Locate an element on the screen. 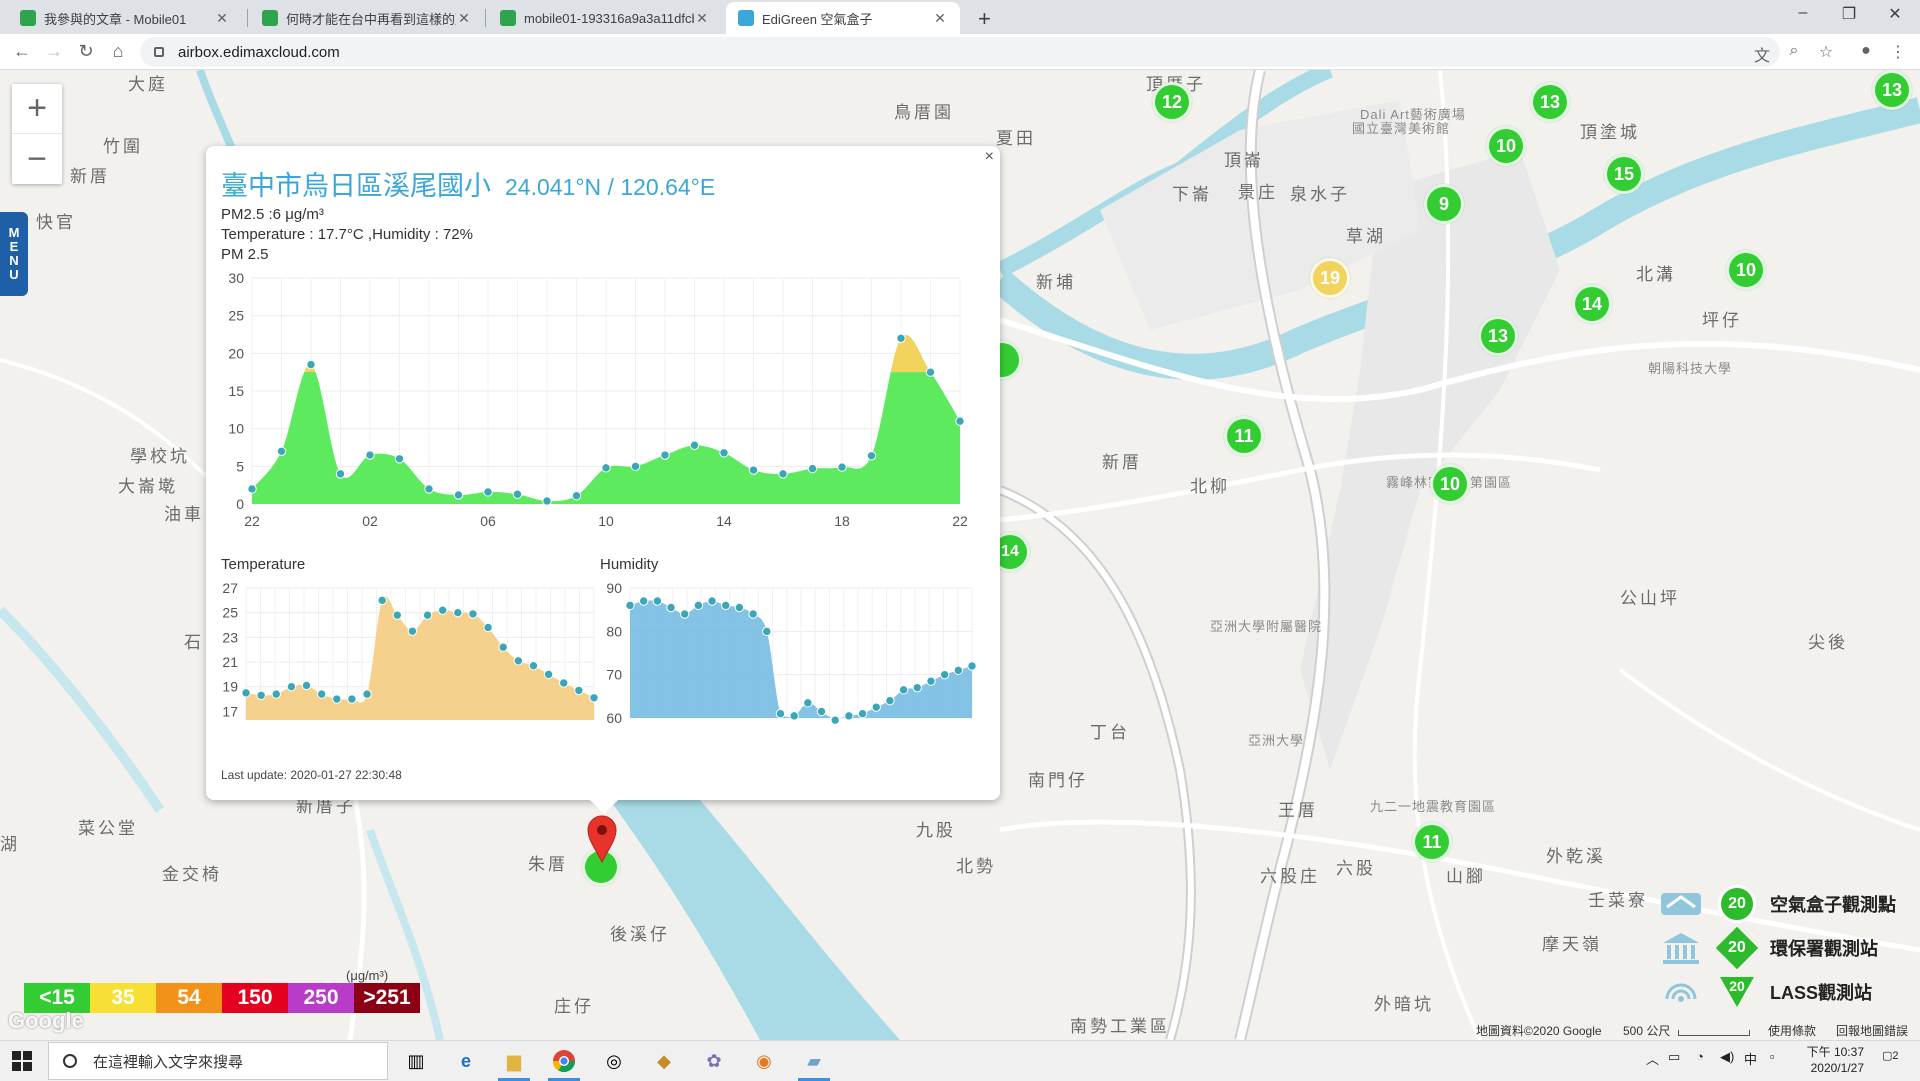  station-marker: 12 is located at coordinates (1172, 102).